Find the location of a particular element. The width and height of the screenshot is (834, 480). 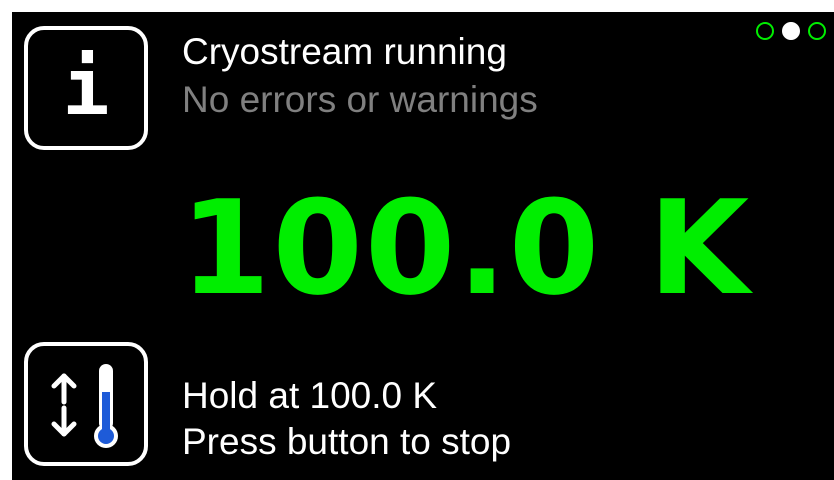

down-arrow-icon is located at coordinates (64, 421).